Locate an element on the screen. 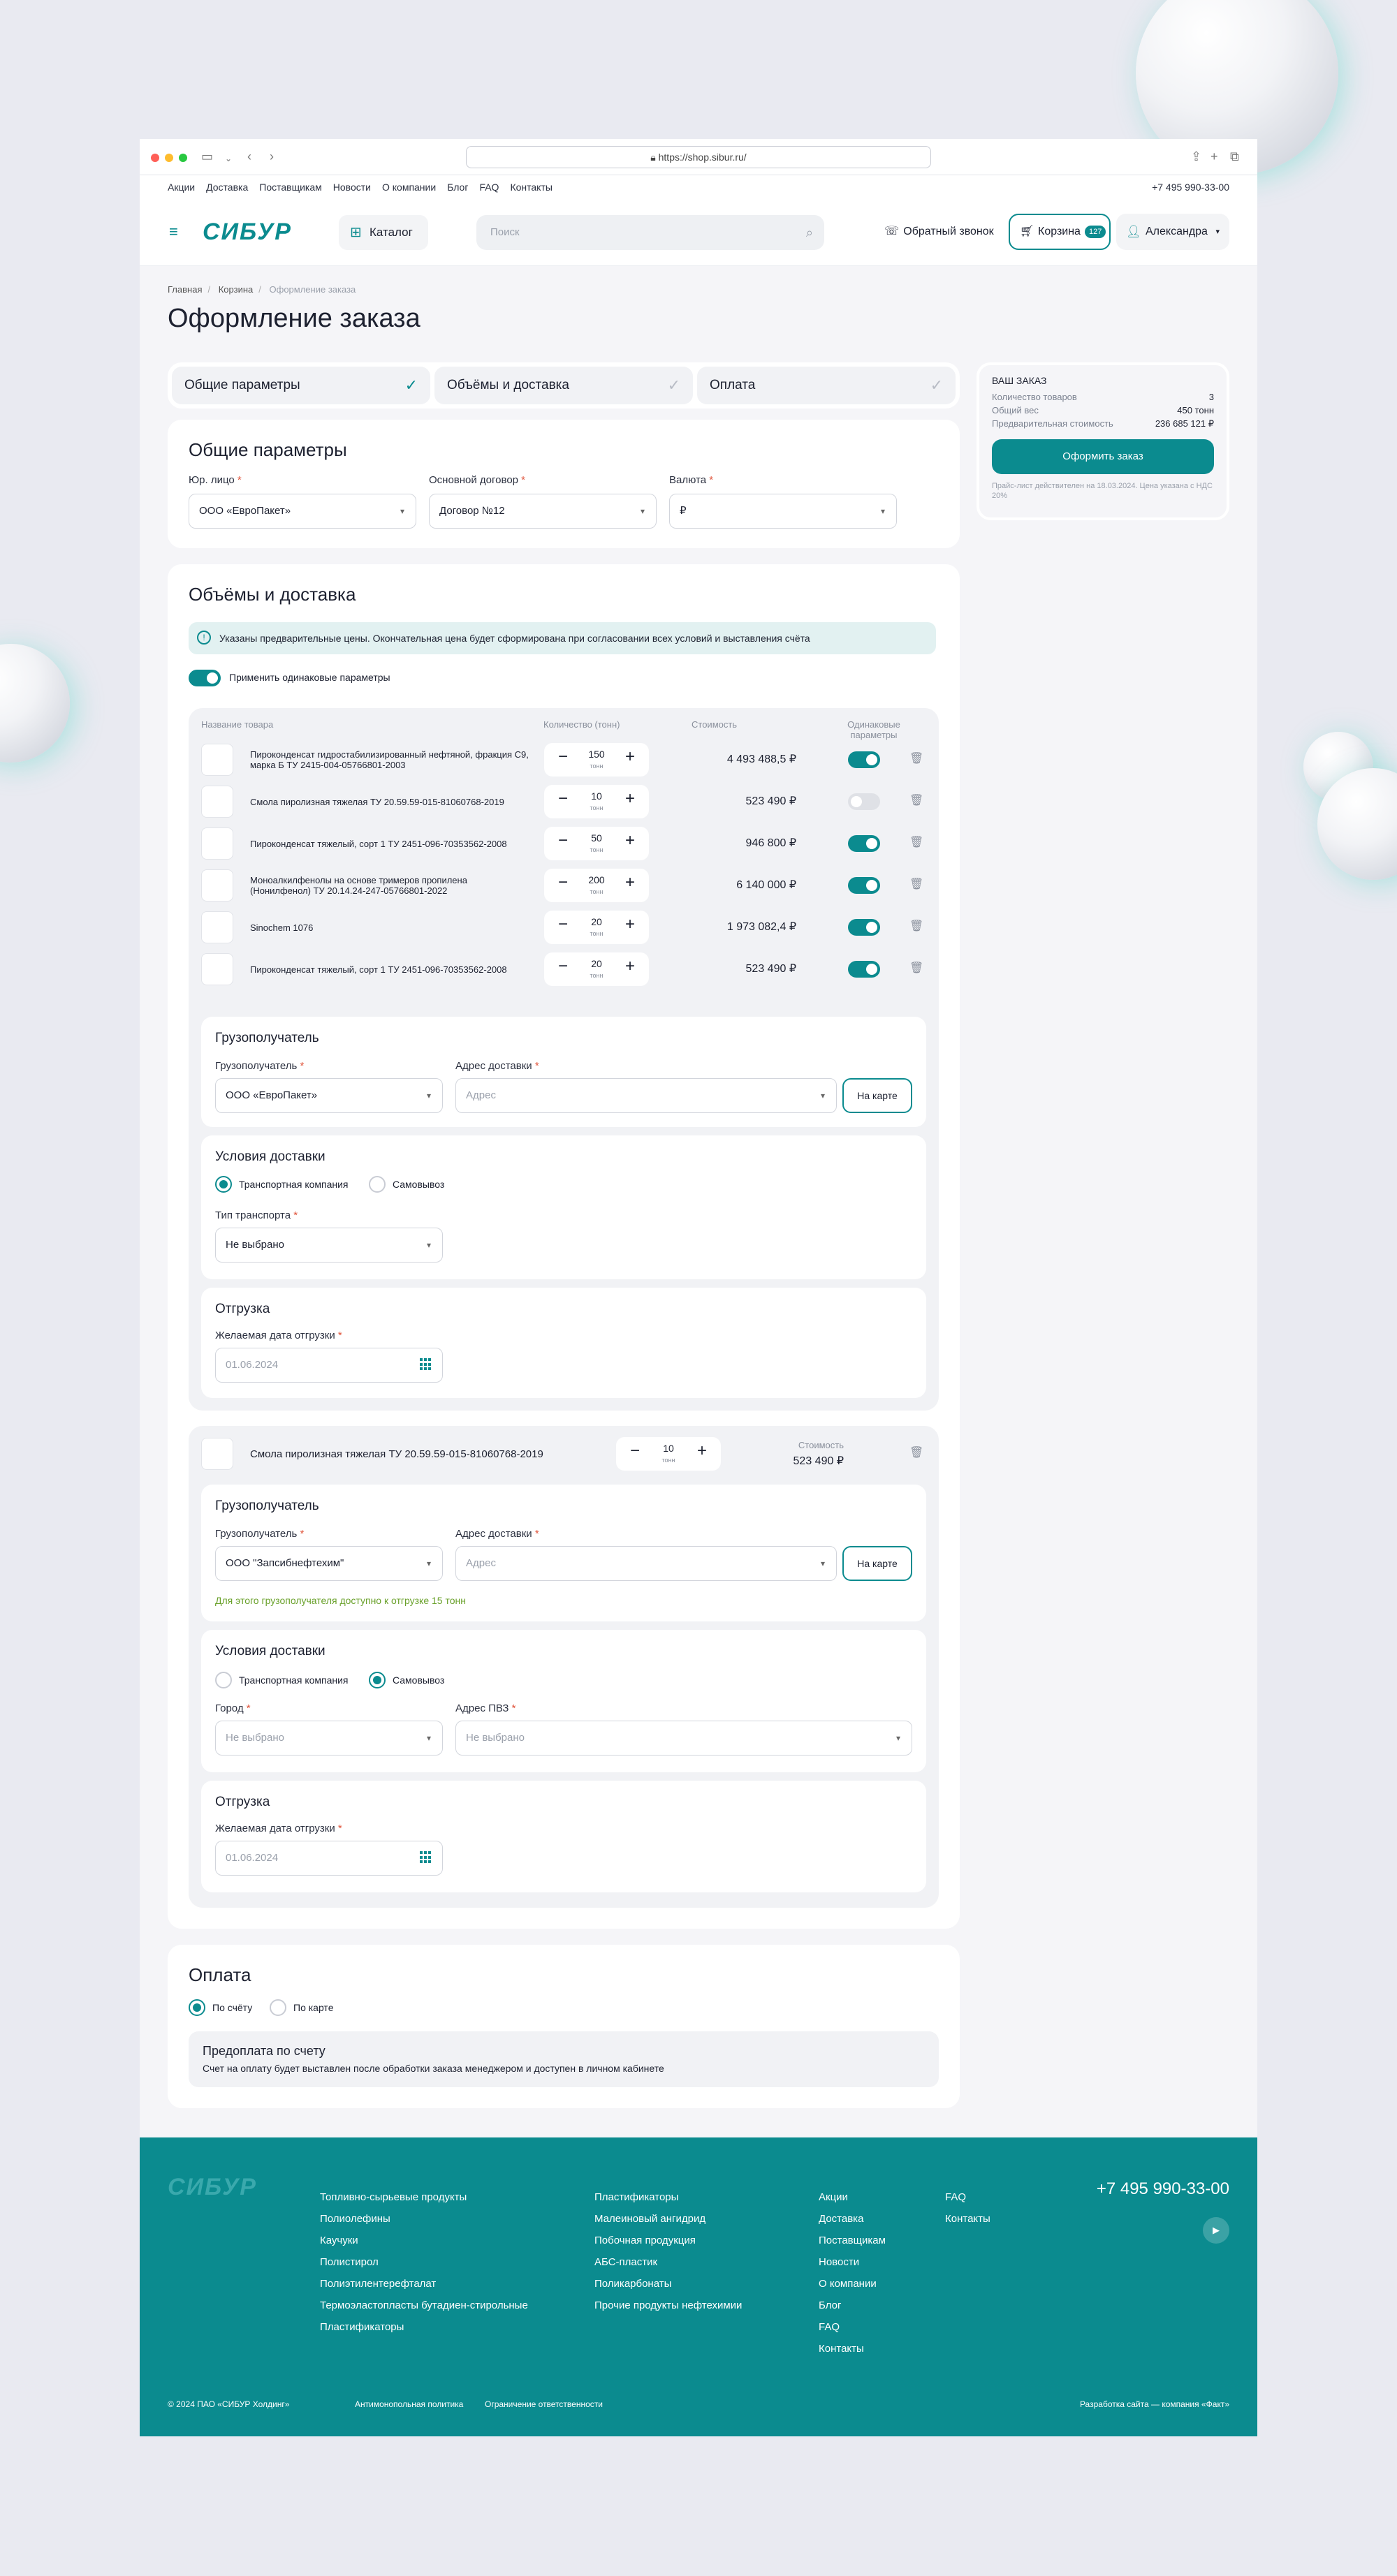 The width and height of the screenshot is (1397, 2576). footer-link: Побочная продукция is located at coordinates (668, 2240).